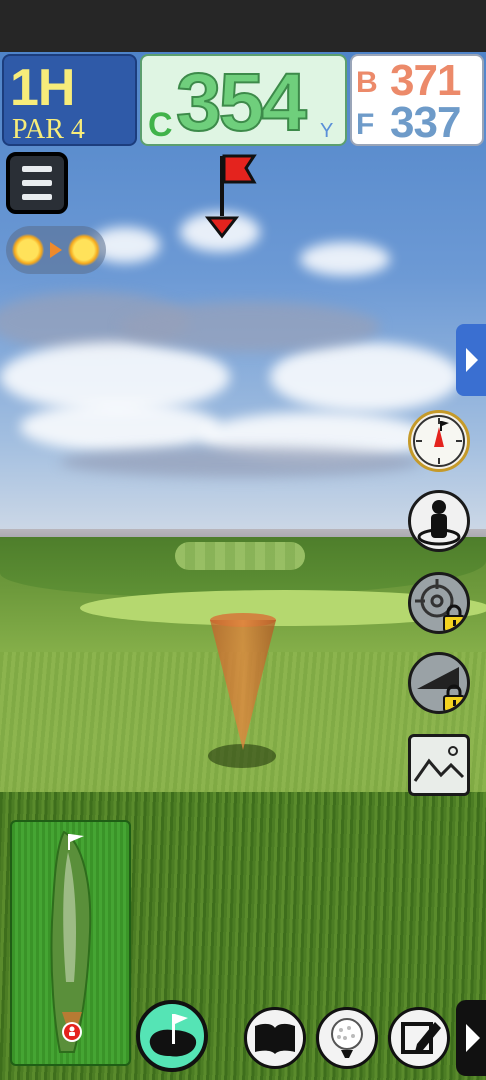 The image size is (486, 1080). Describe the element at coordinates (42, 88) in the screenshot. I see `hole-number: 1H` at that location.